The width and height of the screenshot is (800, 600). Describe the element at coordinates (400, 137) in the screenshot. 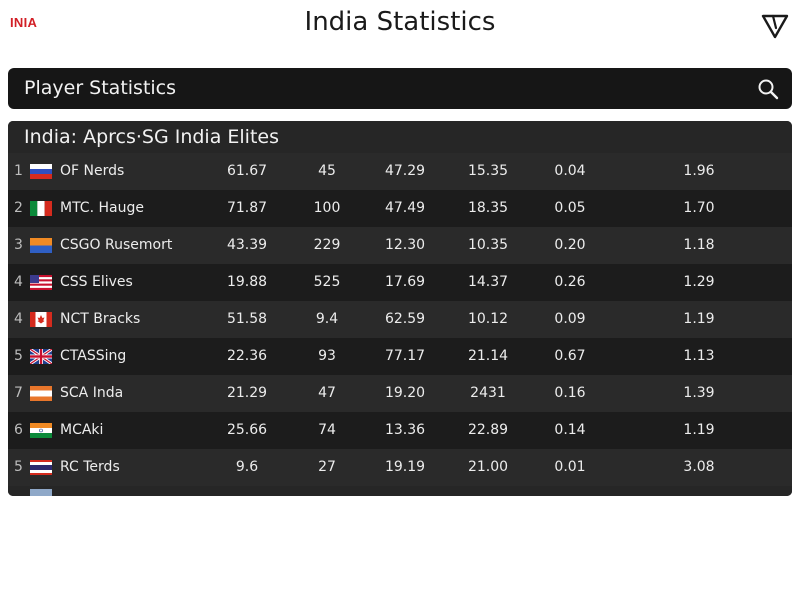

I see `panel-header: India: Aprcs·SG India Elites` at that location.